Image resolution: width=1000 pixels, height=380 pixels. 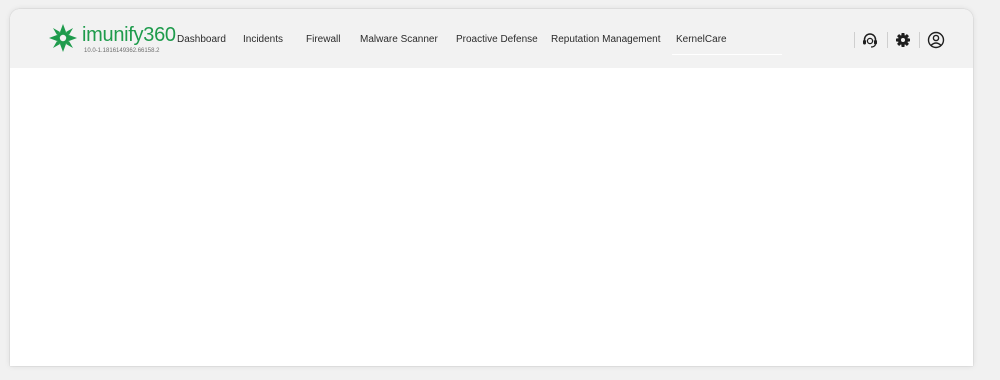 I want to click on nav-item-kernelcare: KernelCare, so click(x=727, y=44).